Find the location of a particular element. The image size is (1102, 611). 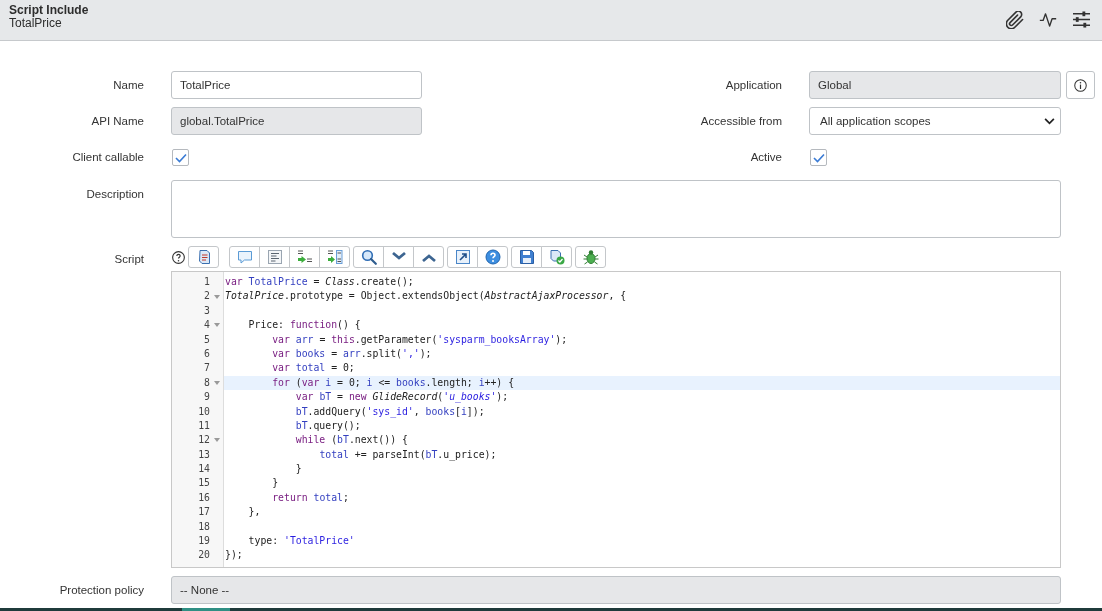

speech-bubble-icon is located at coordinates (244, 257).